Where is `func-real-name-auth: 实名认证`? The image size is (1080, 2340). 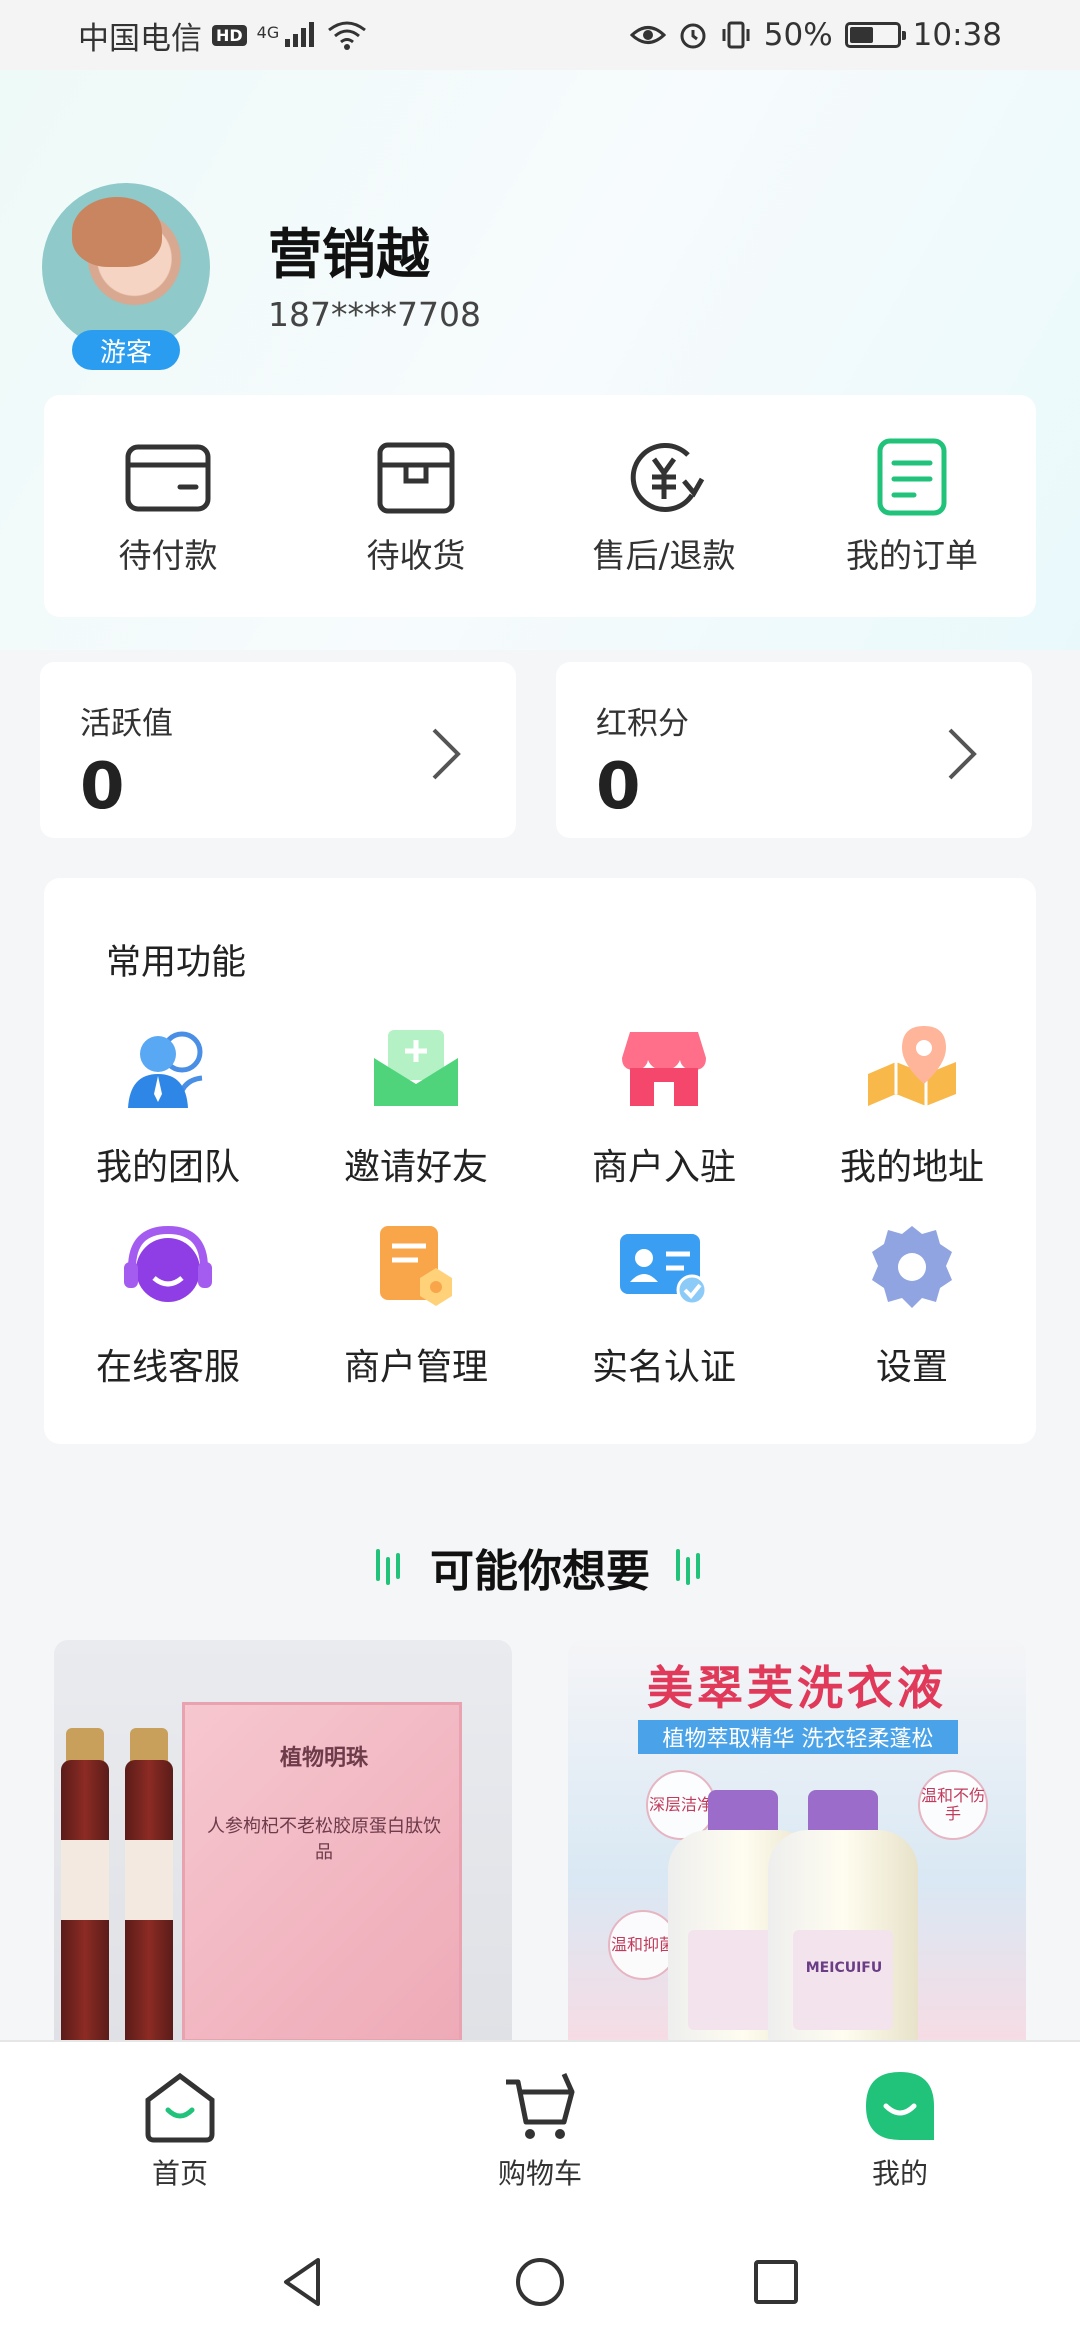
func-real-name-auth: 实名认证 is located at coordinates (664, 1304).